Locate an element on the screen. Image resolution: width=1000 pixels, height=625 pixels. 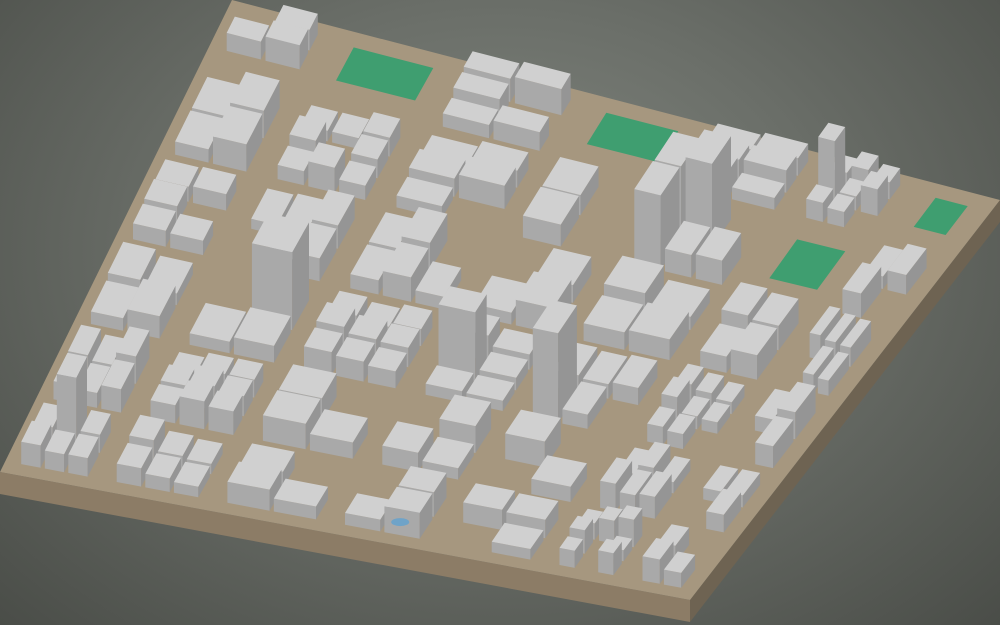
water-feature is located at coordinates (400, 522).